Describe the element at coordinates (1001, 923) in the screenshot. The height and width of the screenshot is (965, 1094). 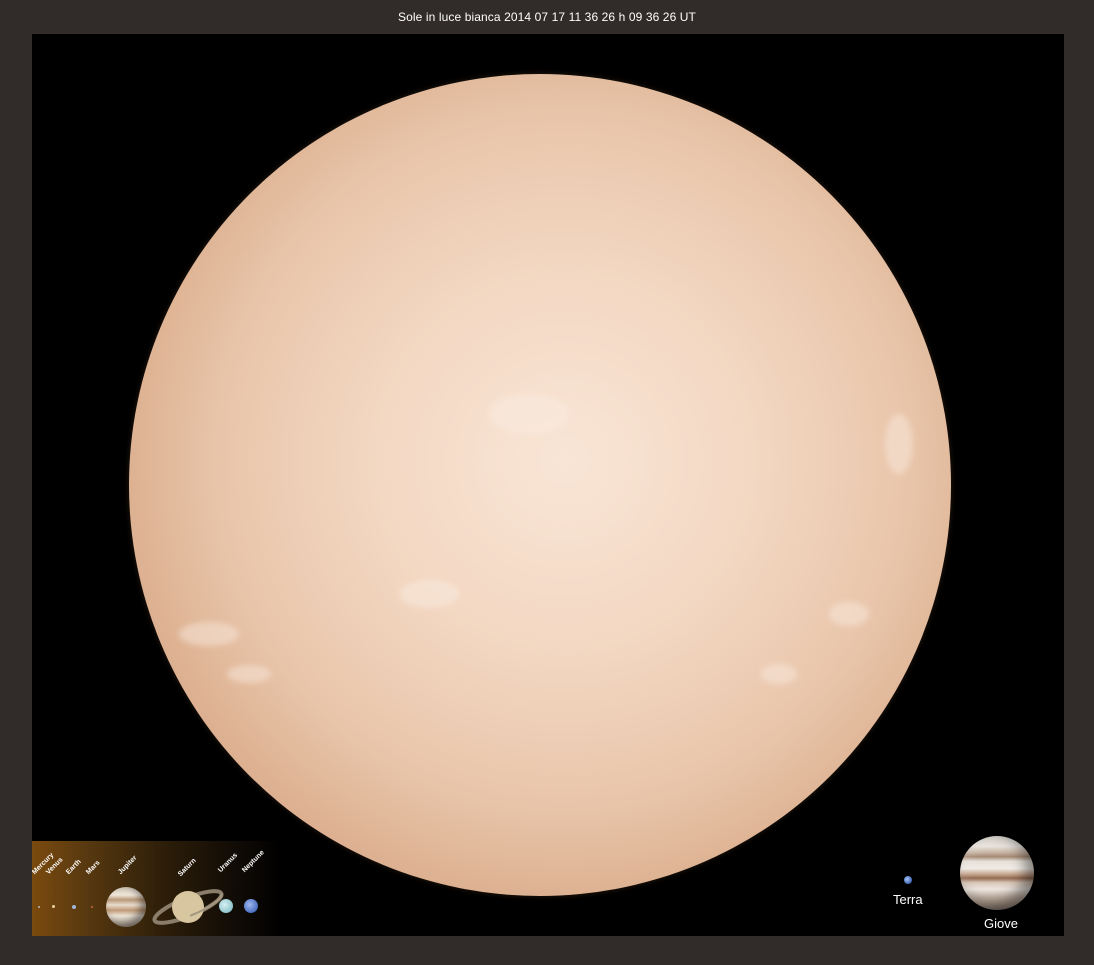
I see `jupiter-label: Giove` at that location.